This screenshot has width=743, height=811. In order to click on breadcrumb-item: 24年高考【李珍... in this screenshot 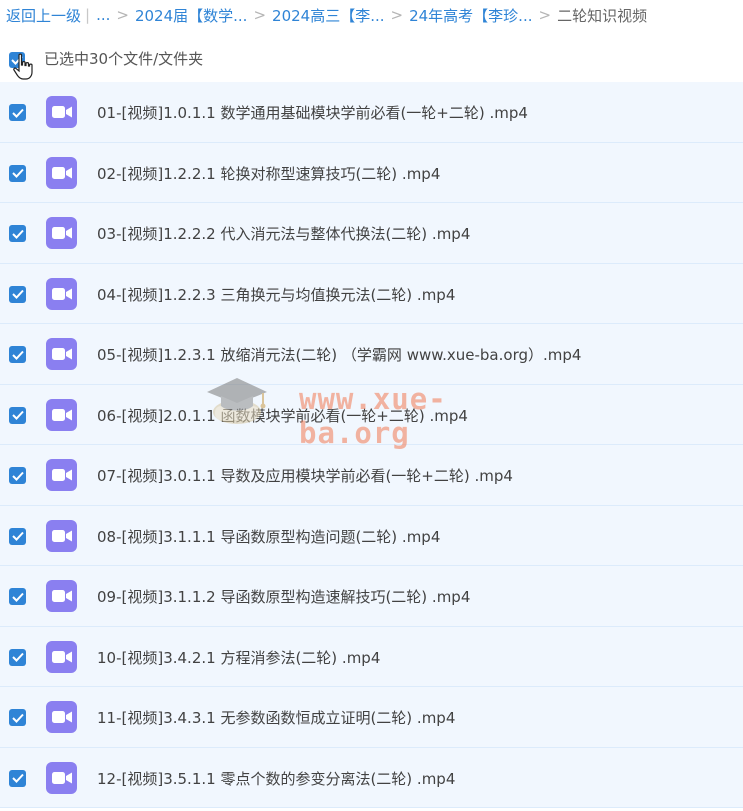, I will do `click(470, 15)`.